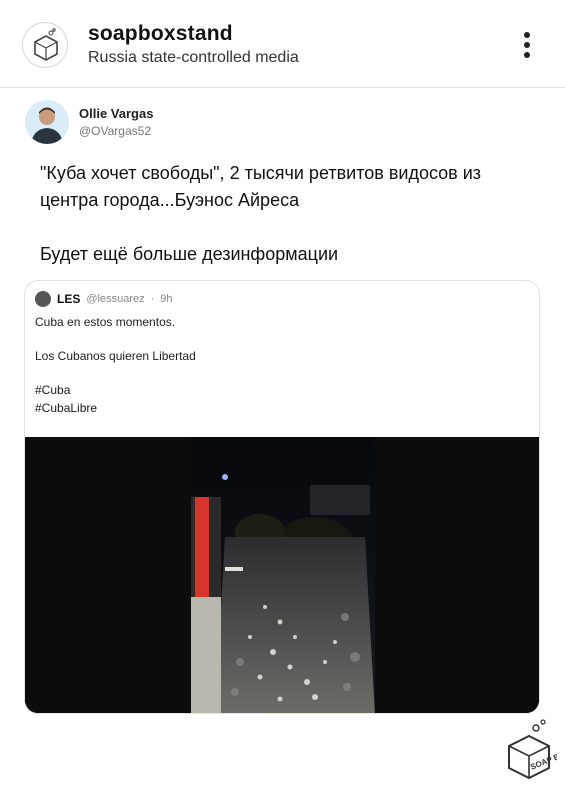 The width and height of the screenshot is (565, 800). What do you see at coordinates (115, 299) in the screenshot?
I see `quoted-author-handle: @lessuarez` at bounding box center [115, 299].